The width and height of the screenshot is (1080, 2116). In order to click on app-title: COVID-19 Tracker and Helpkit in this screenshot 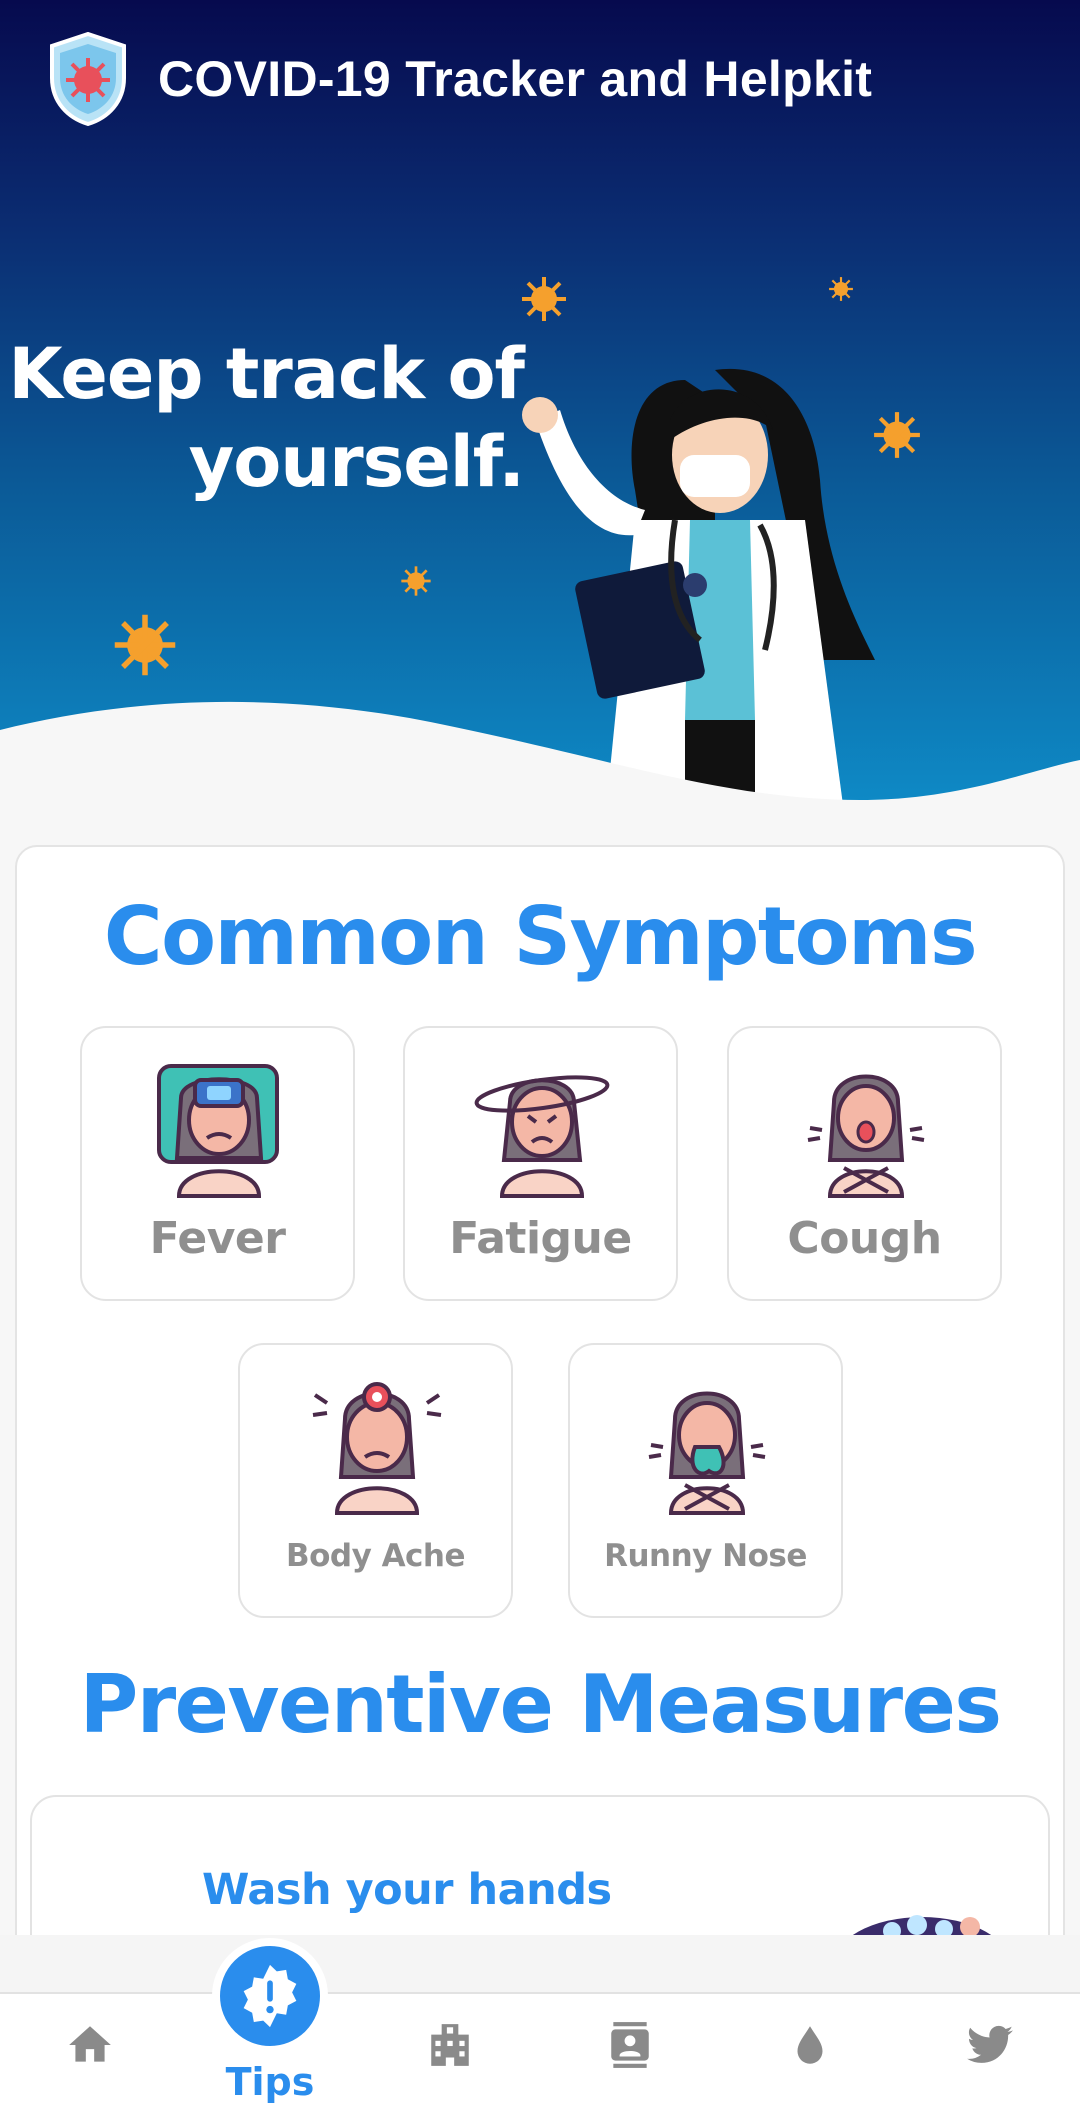, I will do `click(515, 79)`.